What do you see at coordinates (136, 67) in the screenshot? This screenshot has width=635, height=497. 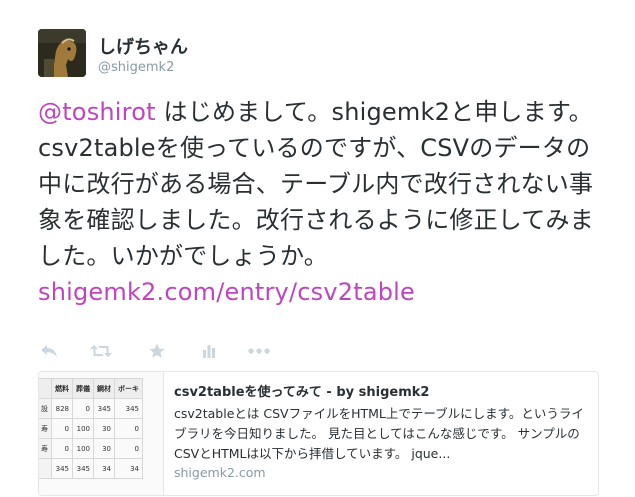 I see `screen-name: @shigemk2` at bounding box center [136, 67].